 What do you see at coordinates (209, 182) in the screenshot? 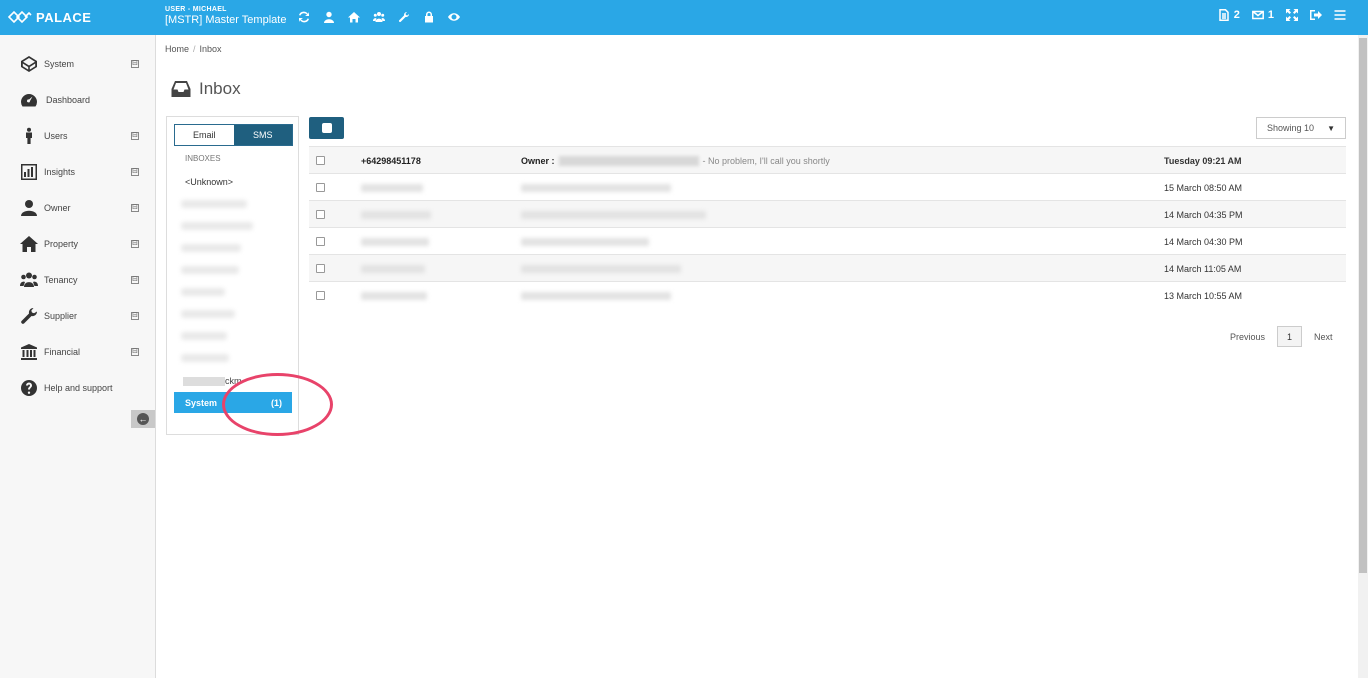
I see `inbox-unknown: <Unknown>` at bounding box center [209, 182].